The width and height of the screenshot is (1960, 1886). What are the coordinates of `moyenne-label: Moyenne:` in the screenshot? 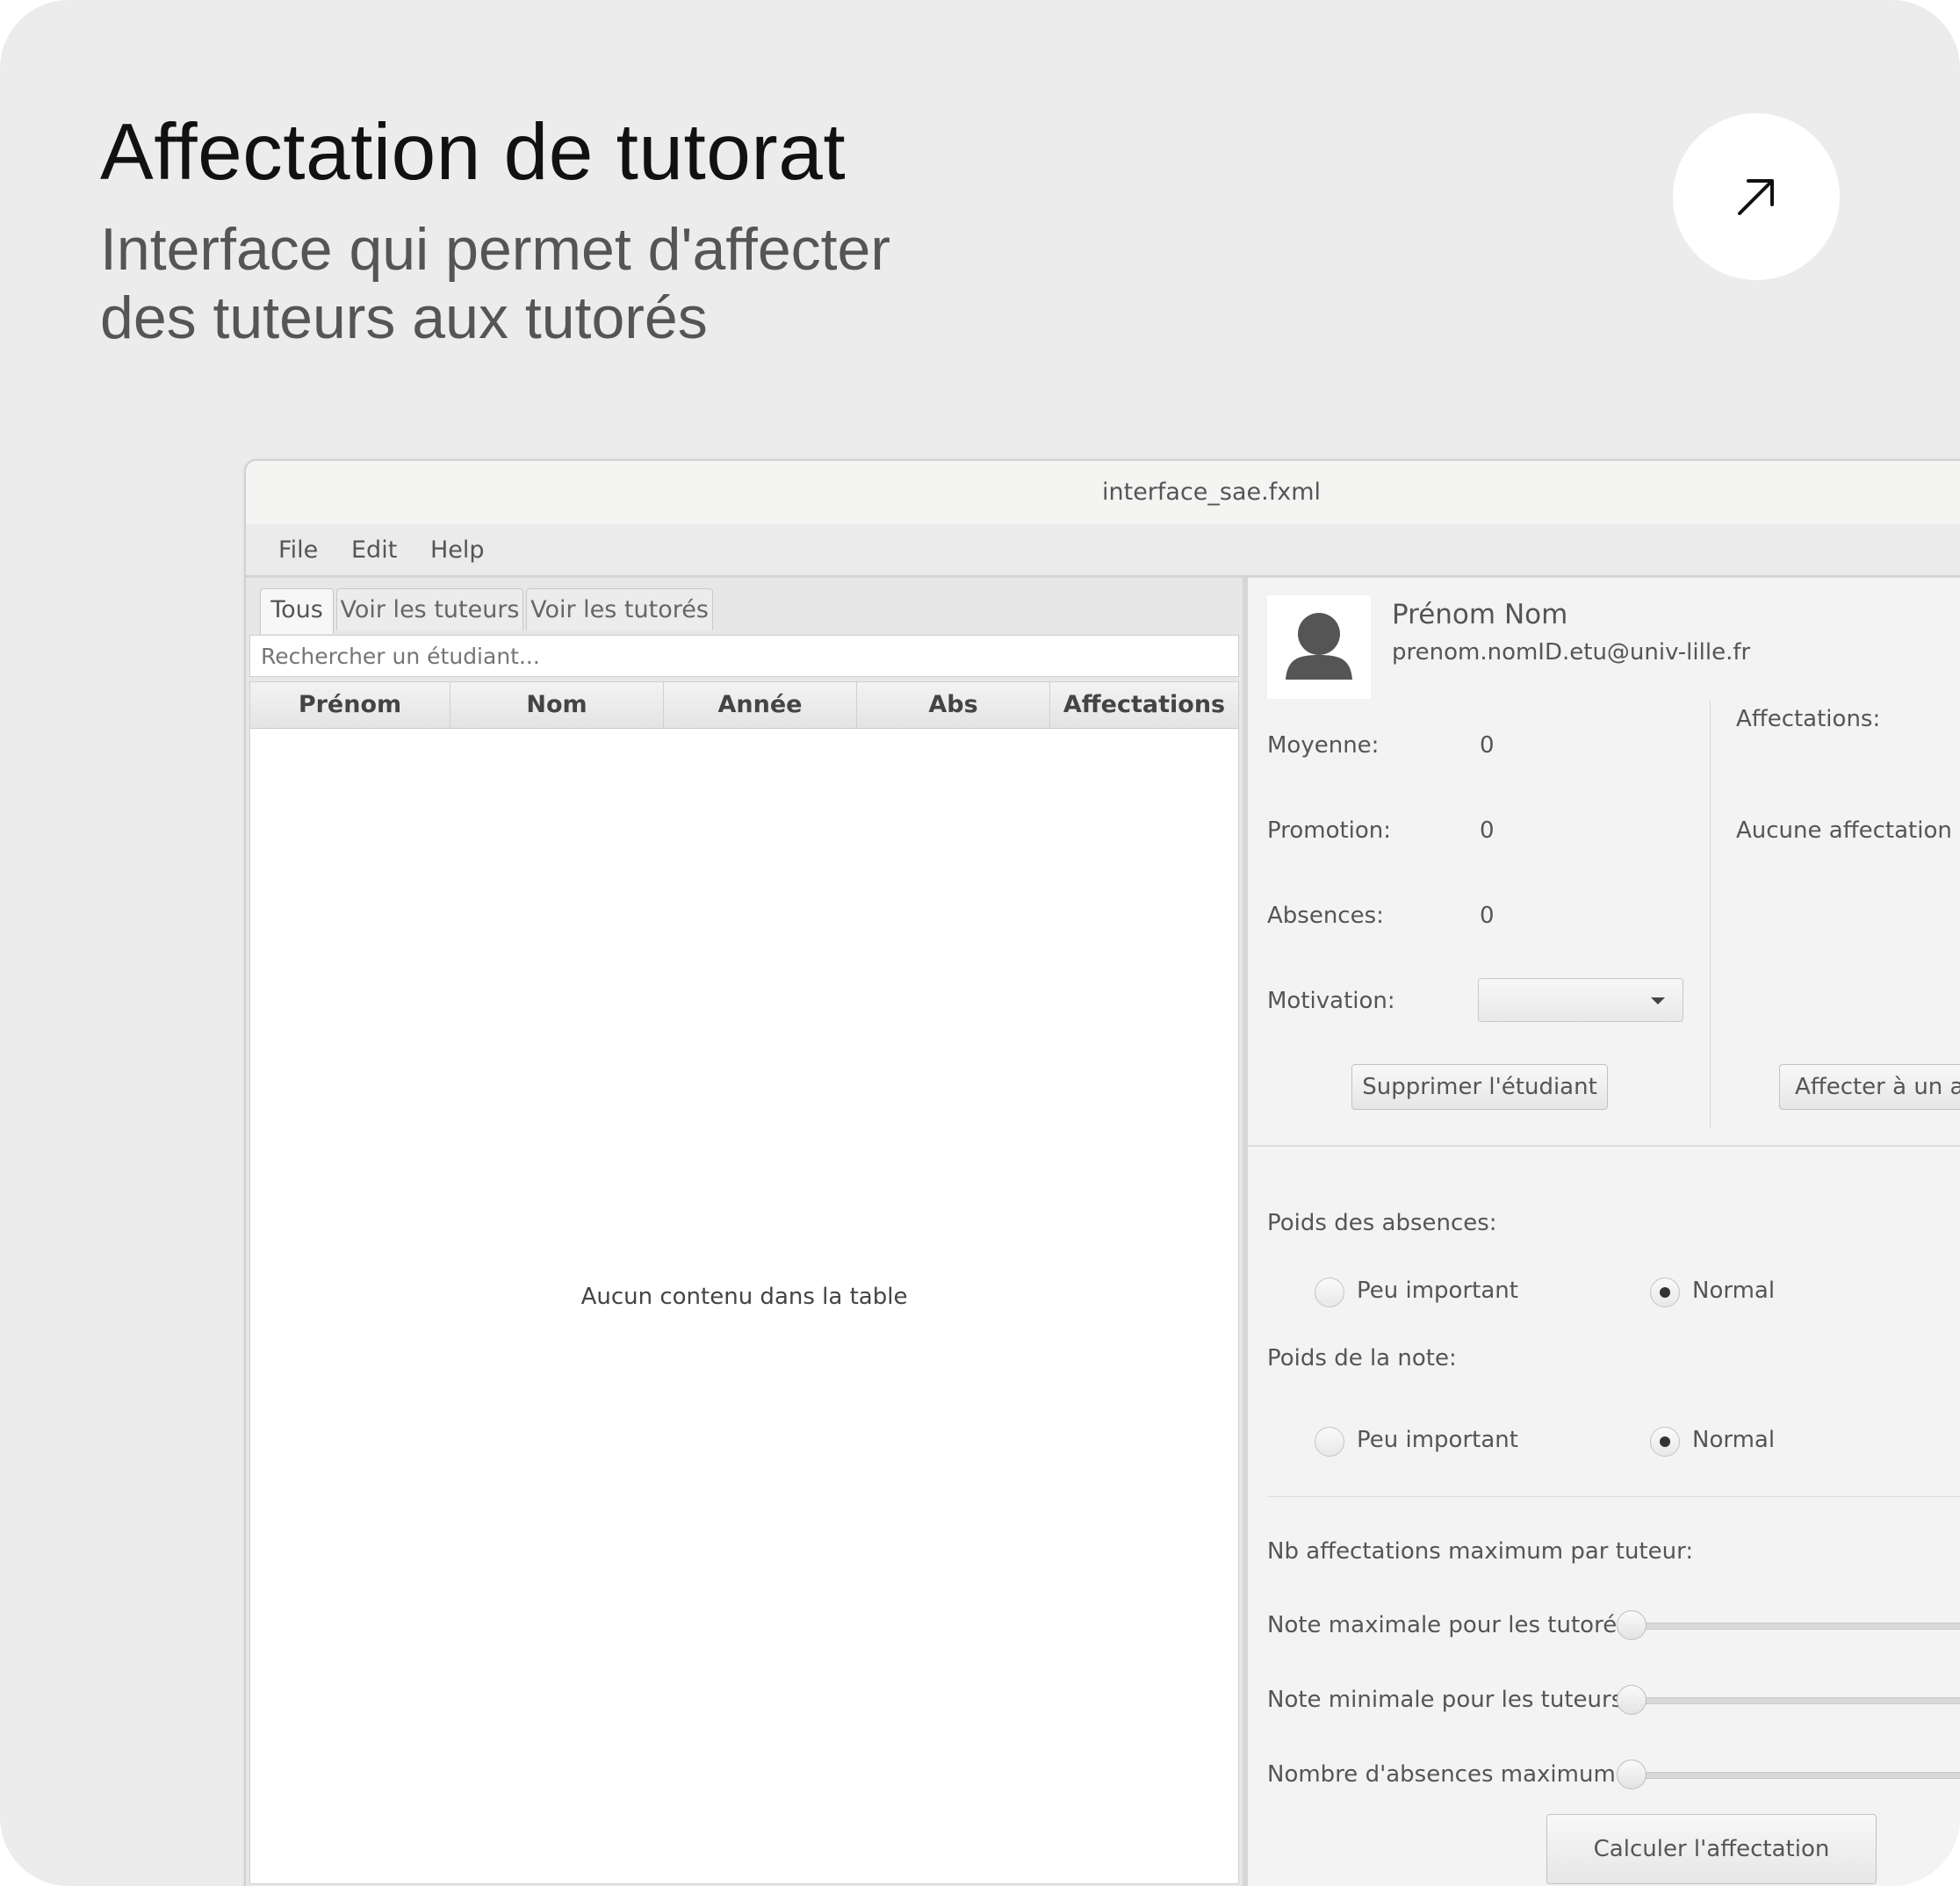 It's located at (1323, 745).